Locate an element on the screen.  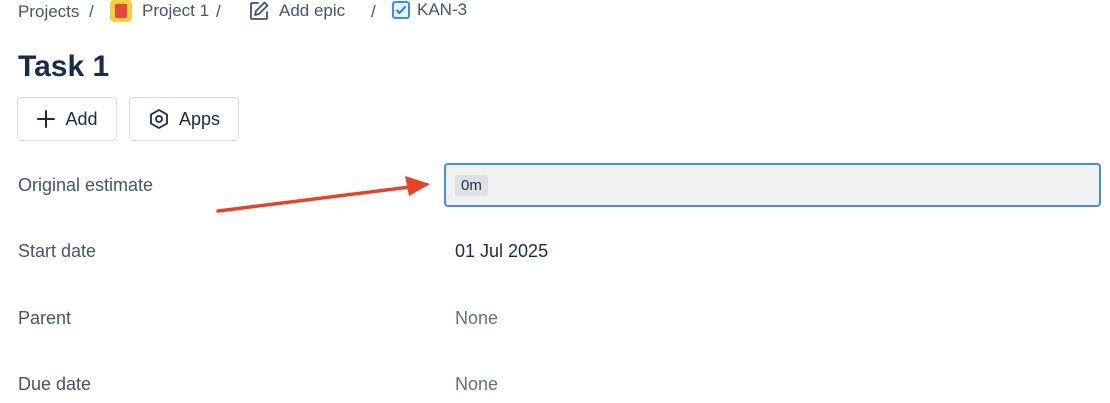
project-flag-icon is located at coordinates (121, 11).